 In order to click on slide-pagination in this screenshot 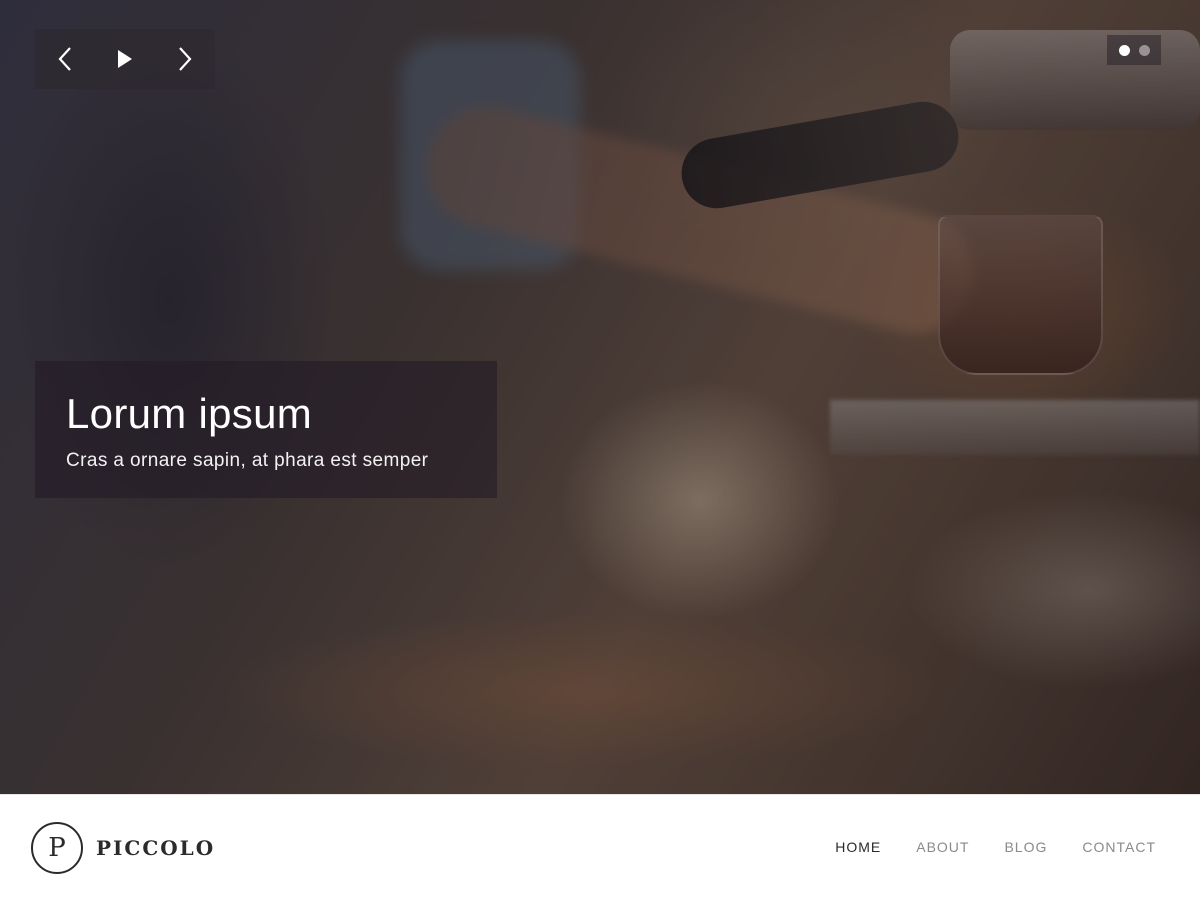, I will do `click(1134, 50)`.